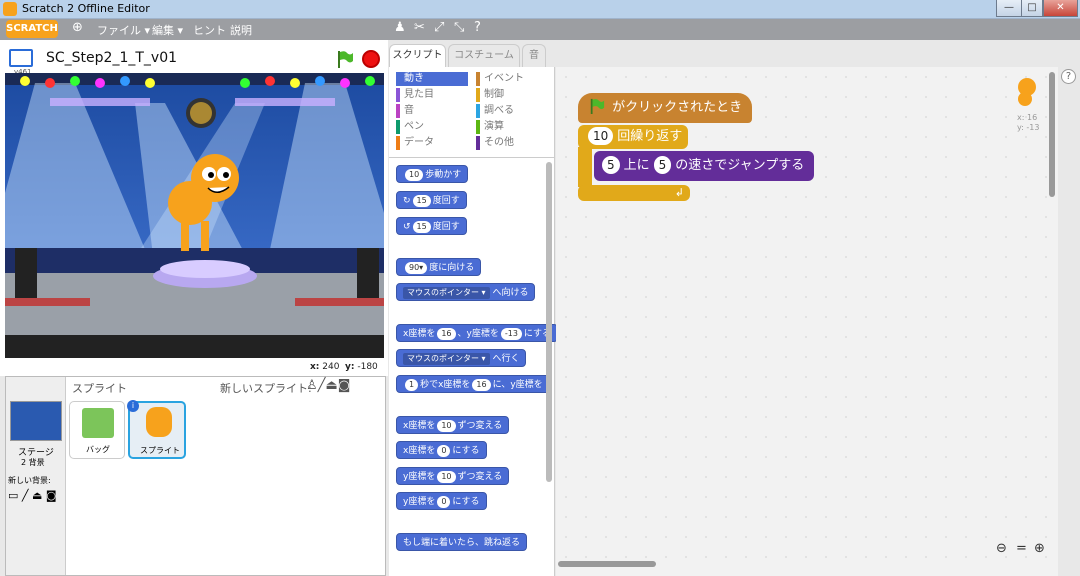  I want to click on category-label: ペン, so click(414, 126).